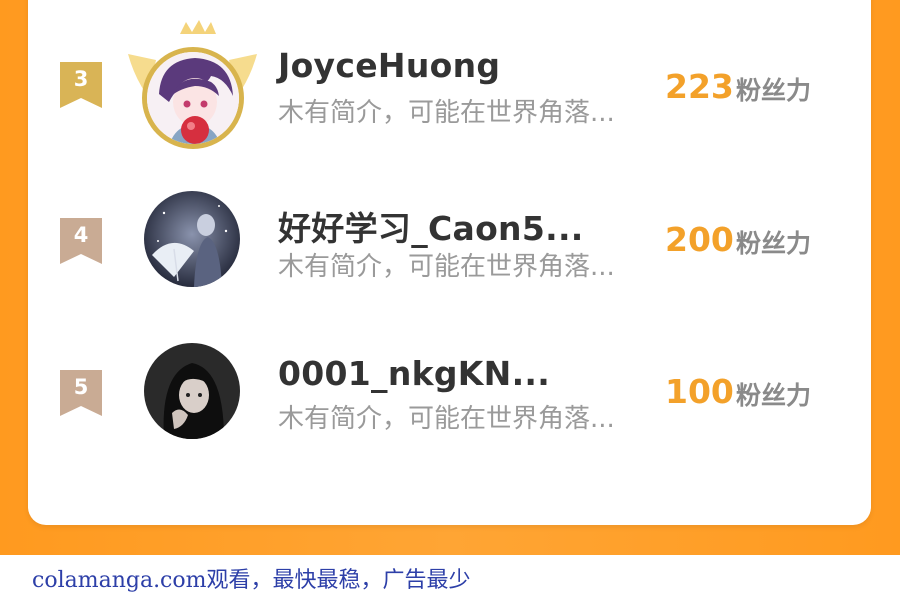  What do you see at coordinates (699, 86) in the screenshot?
I see `fan-power-value: 223` at bounding box center [699, 86].